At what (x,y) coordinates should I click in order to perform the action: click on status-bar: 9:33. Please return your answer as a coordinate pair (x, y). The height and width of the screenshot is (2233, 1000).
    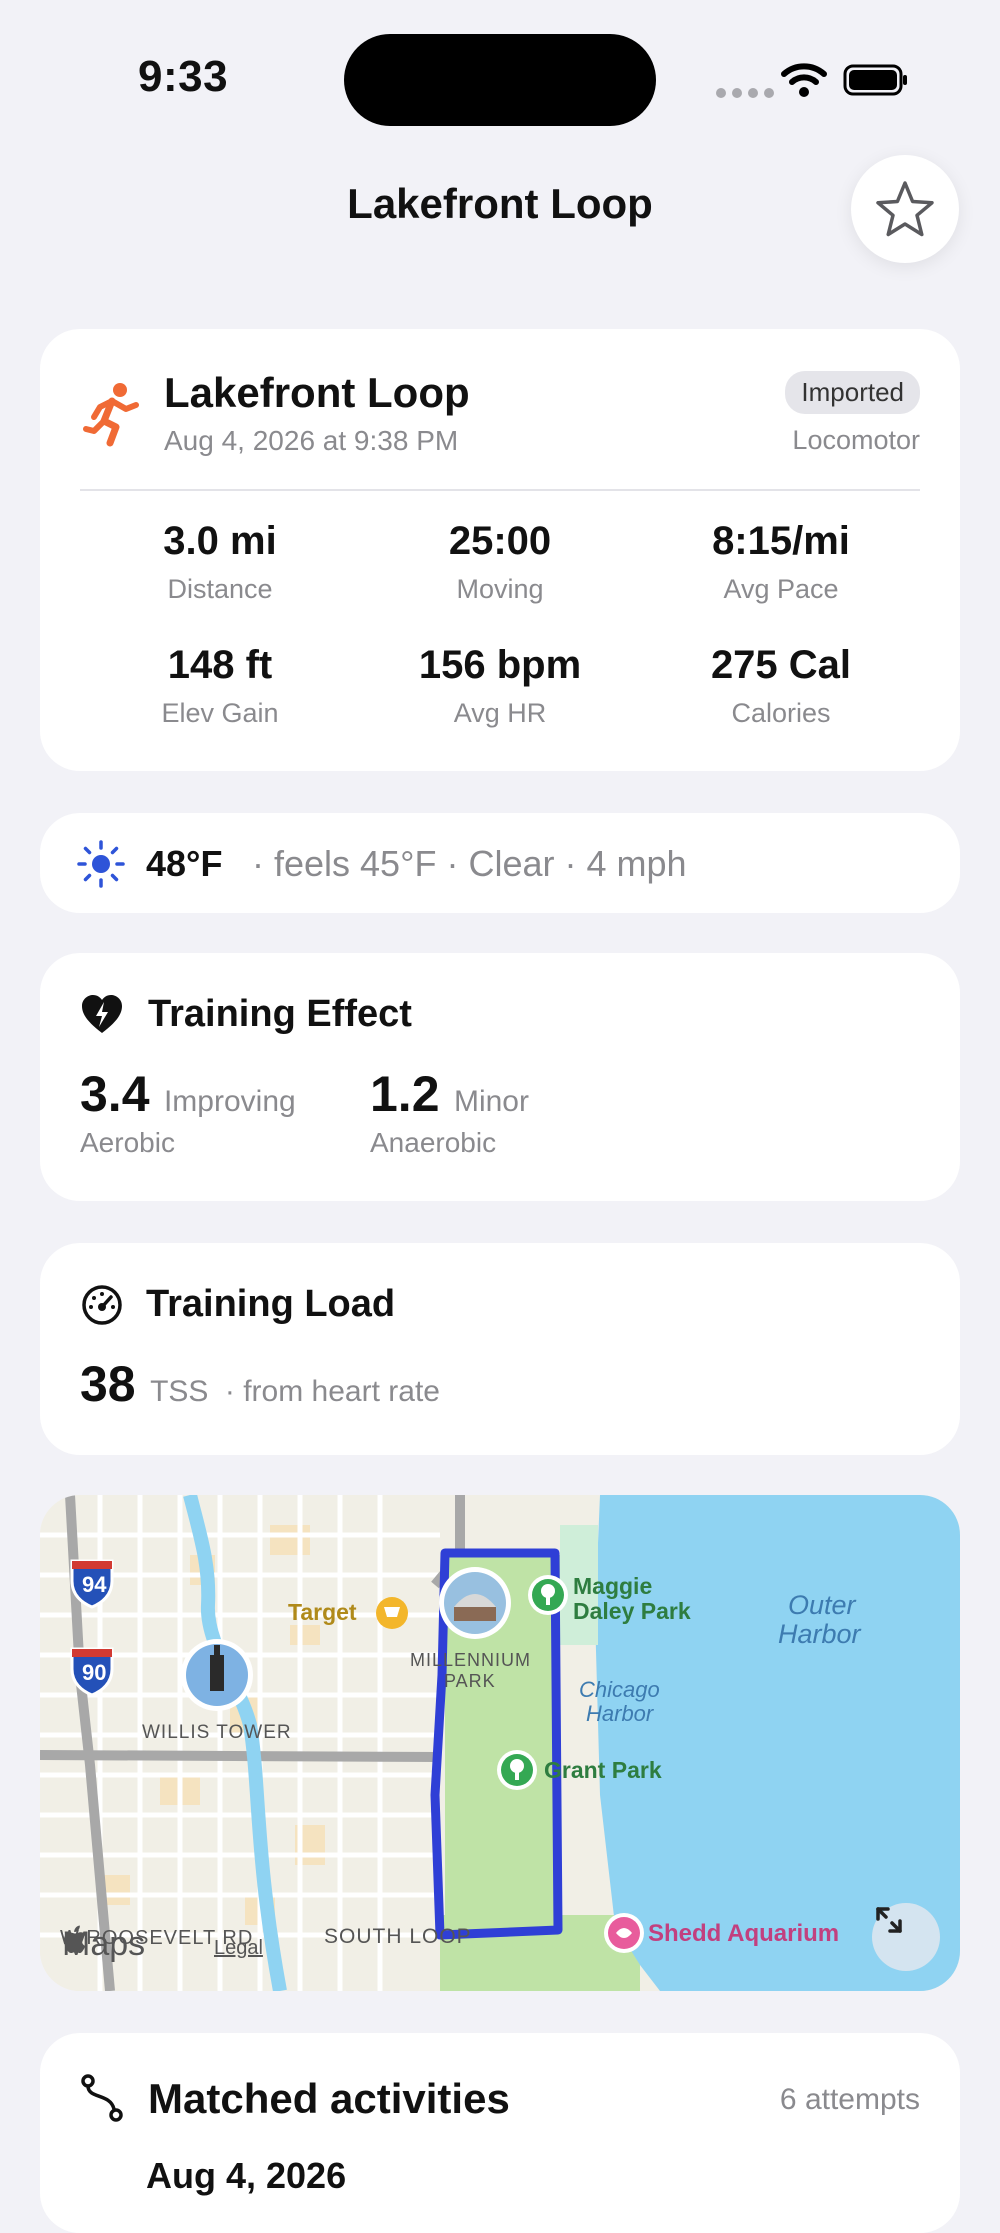
    Looking at the image, I should click on (500, 80).